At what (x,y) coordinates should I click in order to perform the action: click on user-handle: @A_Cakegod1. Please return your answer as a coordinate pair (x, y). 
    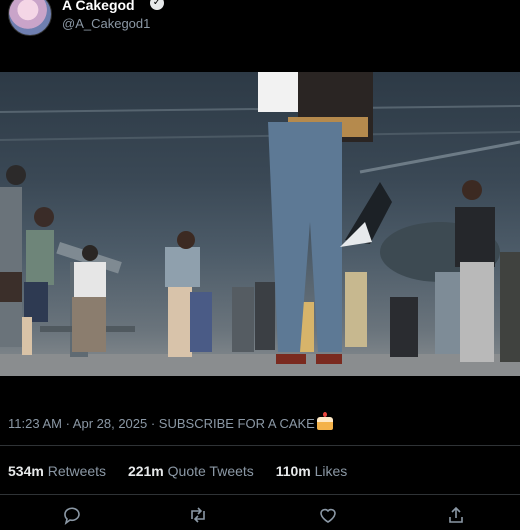
    Looking at the image, I should click on (106, 23).